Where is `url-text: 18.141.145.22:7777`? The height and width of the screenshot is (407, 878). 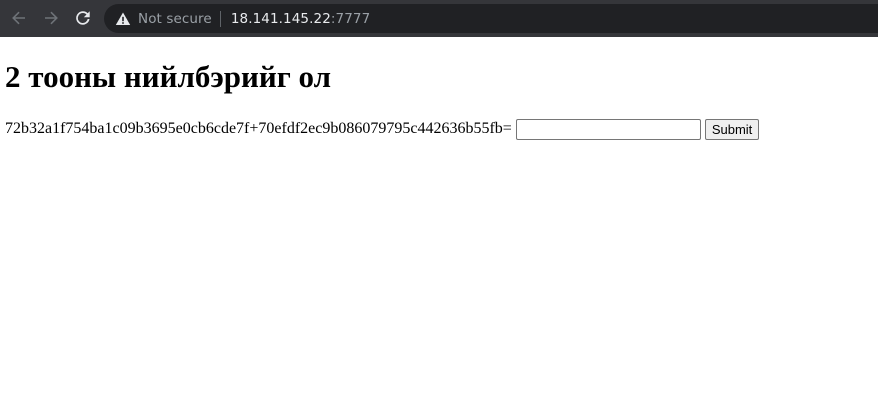
url-text: 18.141.145.22:7777 is located at coordinates (300, 19).